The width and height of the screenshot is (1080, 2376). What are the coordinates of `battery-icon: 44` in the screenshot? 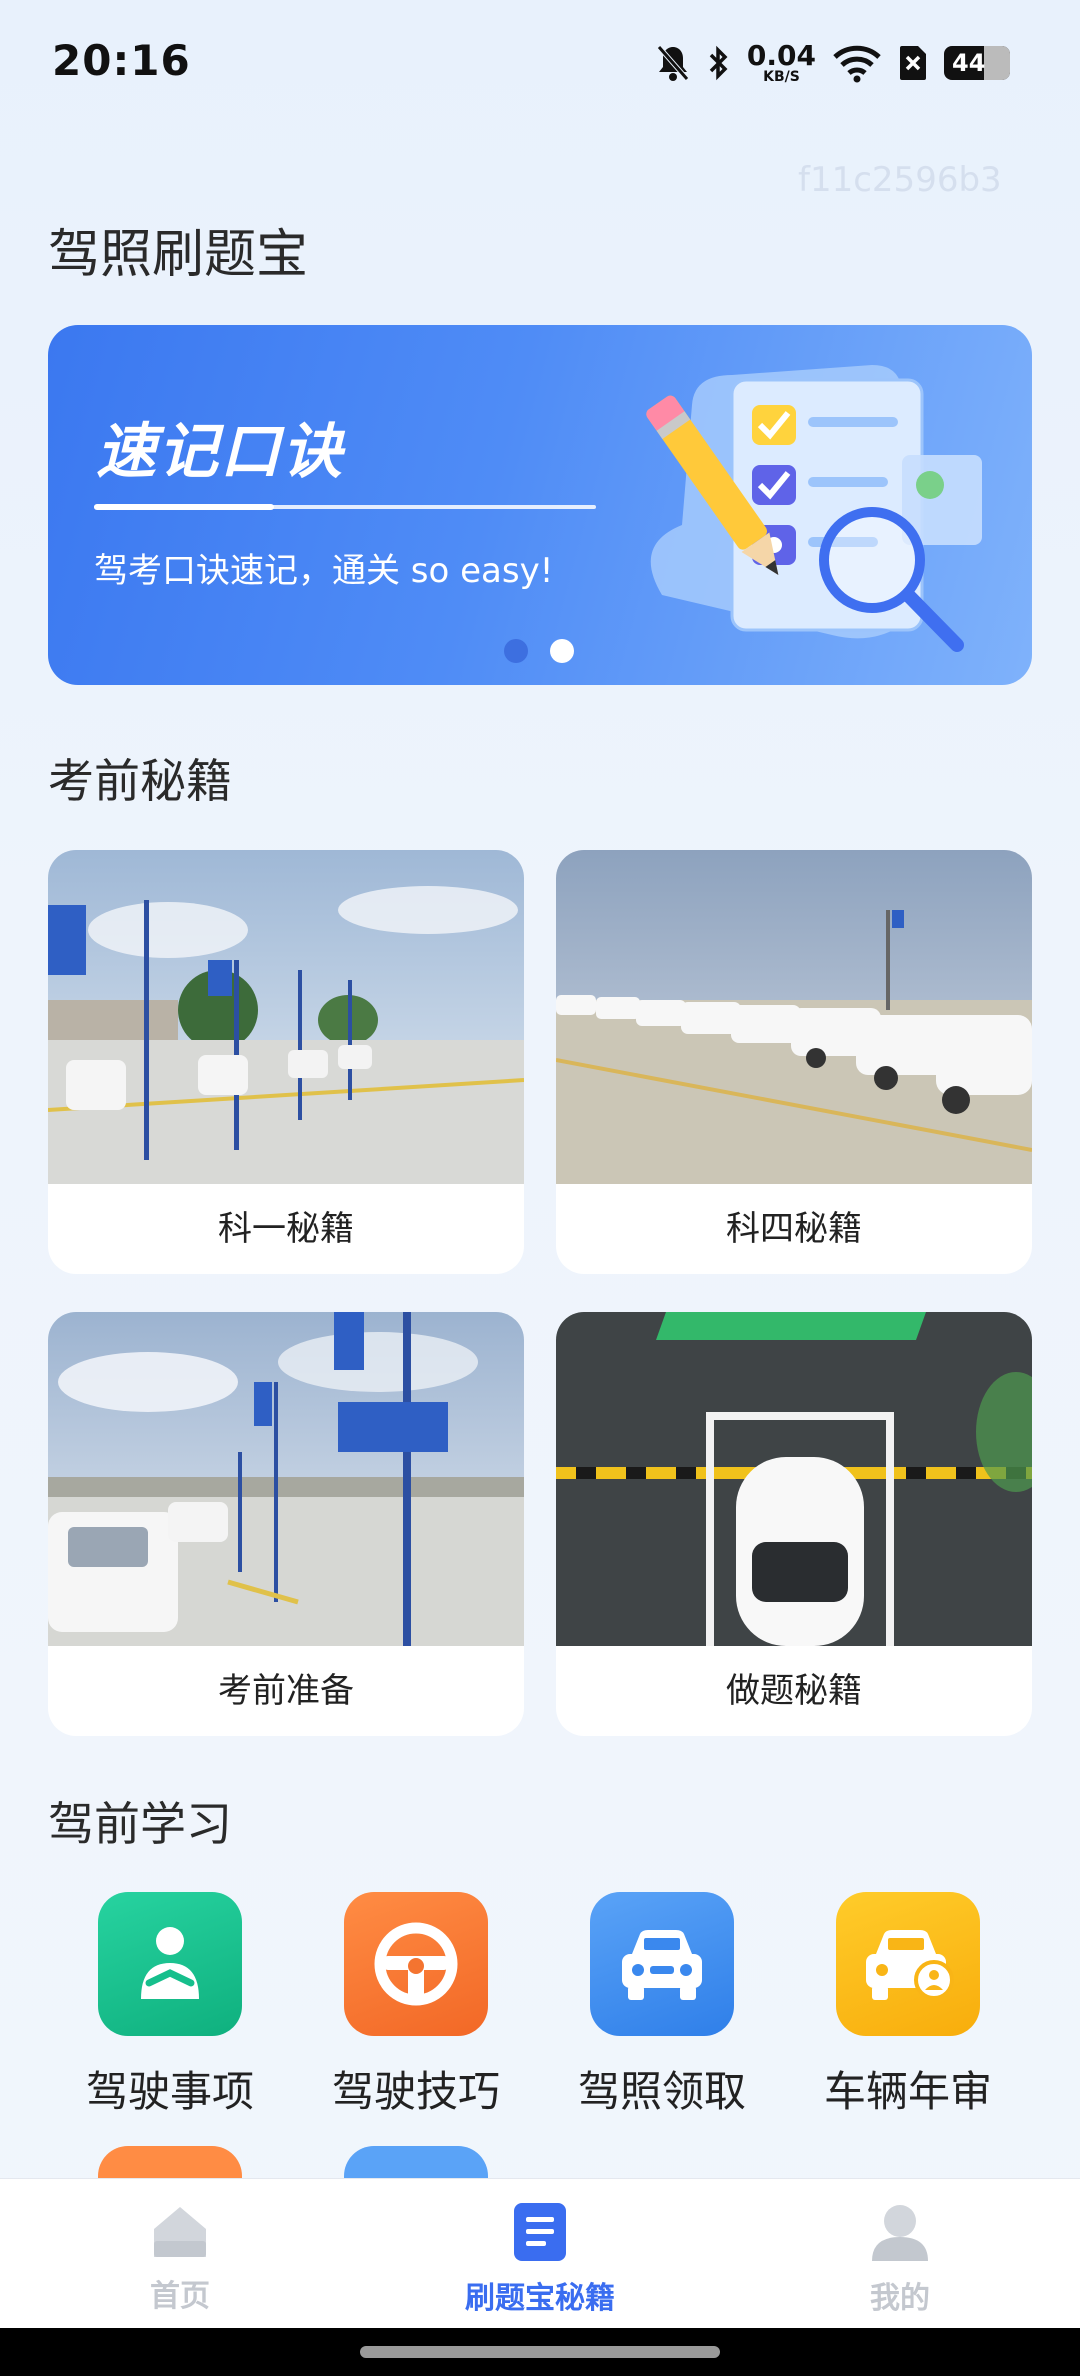 It's located at (977, 63).